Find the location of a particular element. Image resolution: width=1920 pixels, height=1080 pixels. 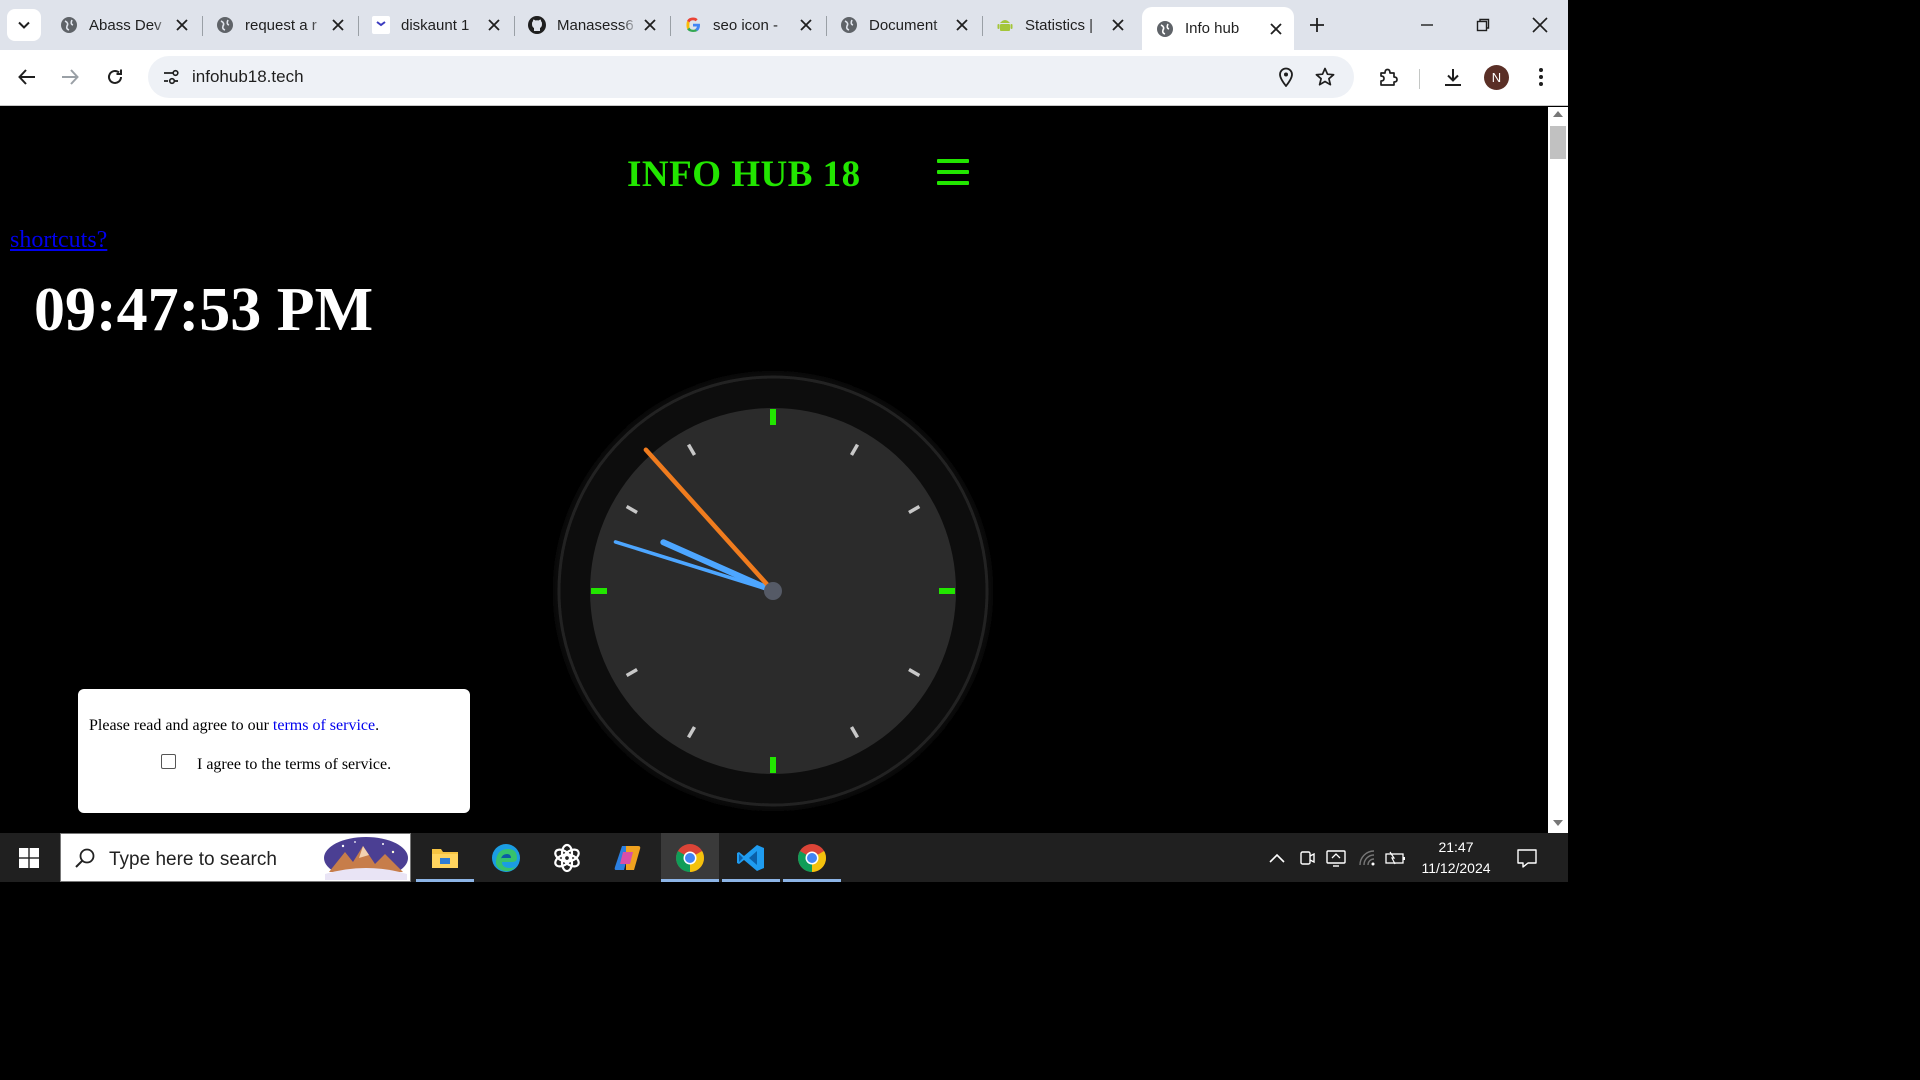

restore-button is located at coordinates (1483, 25).